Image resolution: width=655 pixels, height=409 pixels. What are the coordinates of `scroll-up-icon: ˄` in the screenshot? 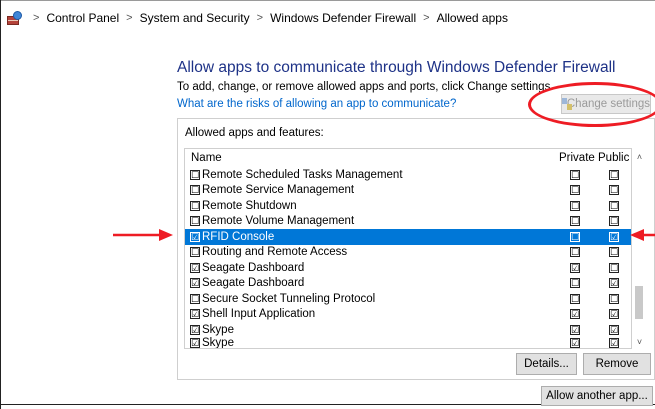 It's located at (639, 157).